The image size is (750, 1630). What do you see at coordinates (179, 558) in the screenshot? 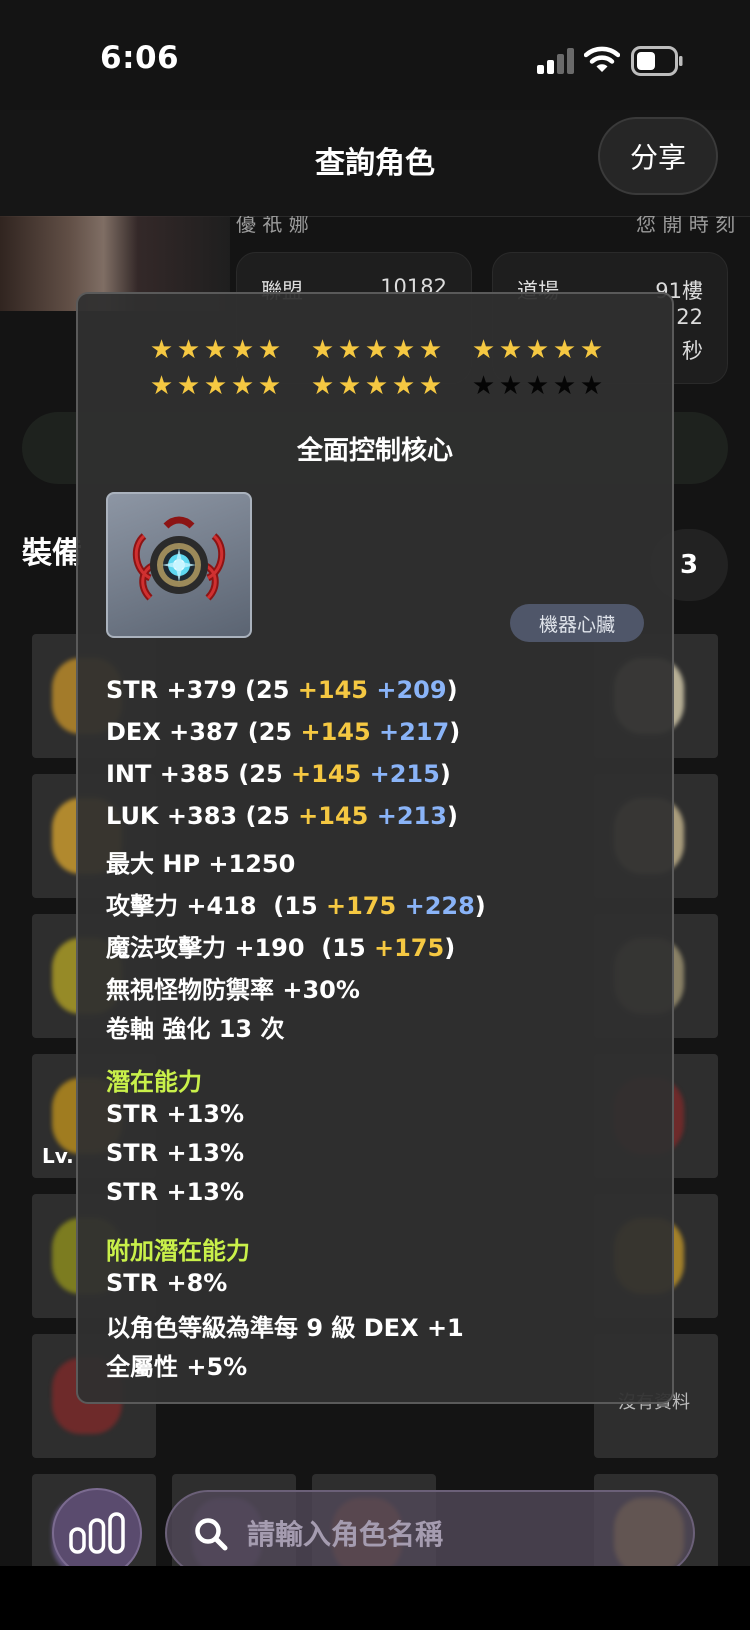
I see `mechanical-heart-icon` at bounding box center [179, 558].